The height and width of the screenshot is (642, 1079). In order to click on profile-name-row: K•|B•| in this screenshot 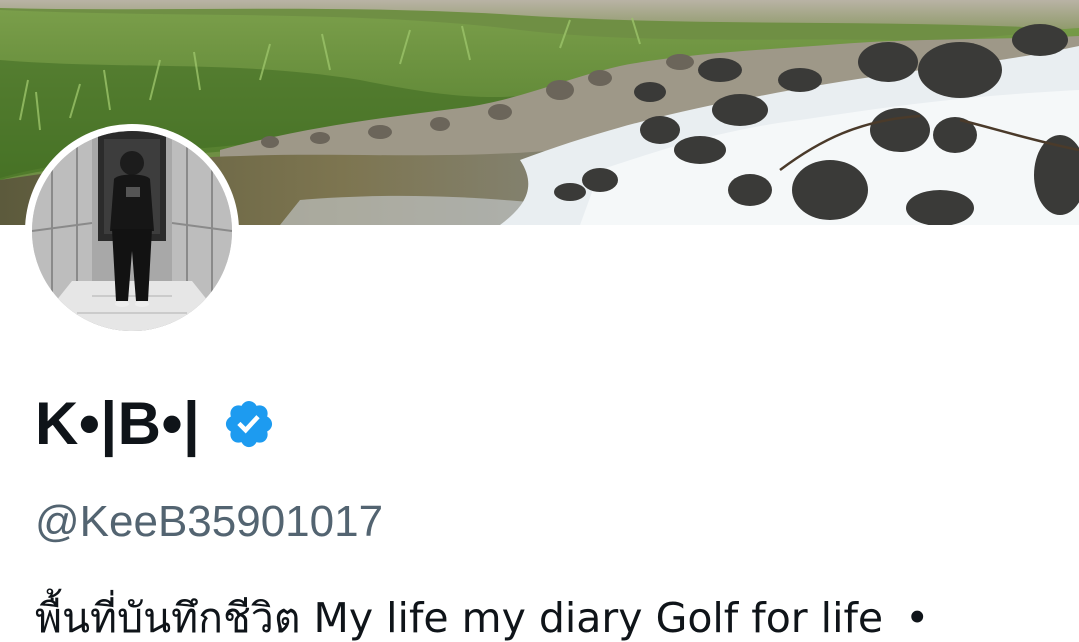, I will do `click(155, 424)`.